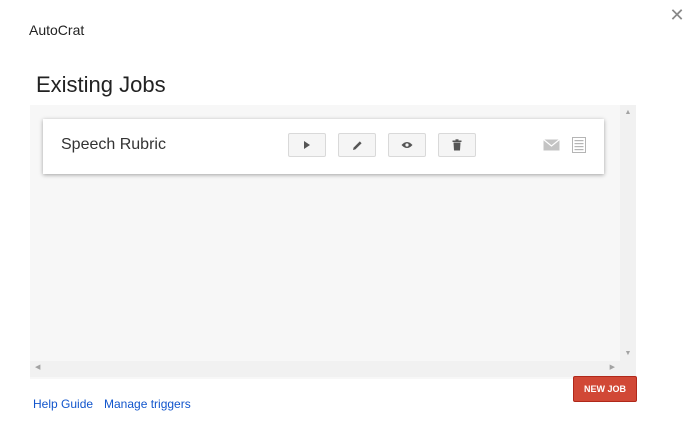 This screenshot has width=693, height=437. I want to click on help-guide-link: Help Guide, so click(63, 404).